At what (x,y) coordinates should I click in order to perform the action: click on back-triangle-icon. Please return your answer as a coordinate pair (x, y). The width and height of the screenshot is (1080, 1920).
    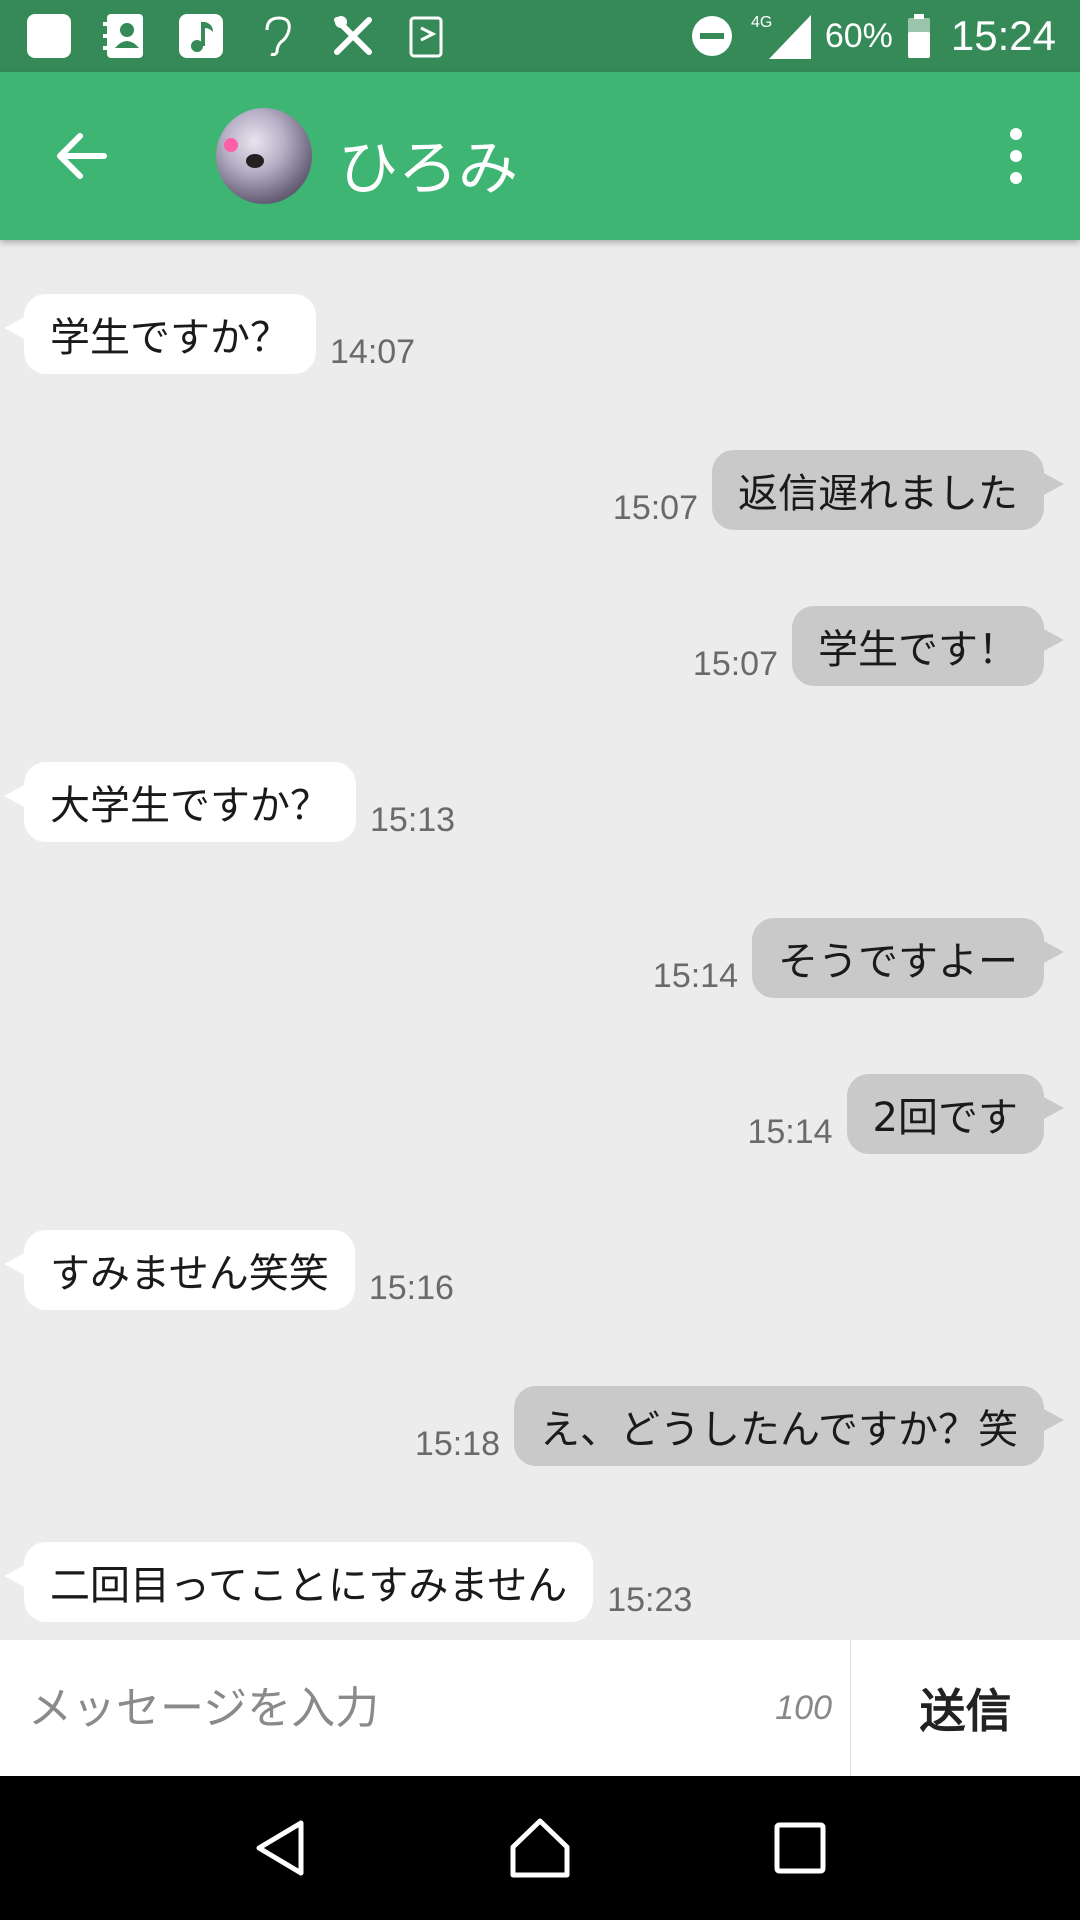
    Looking at the image, I should click on (280, 1848).